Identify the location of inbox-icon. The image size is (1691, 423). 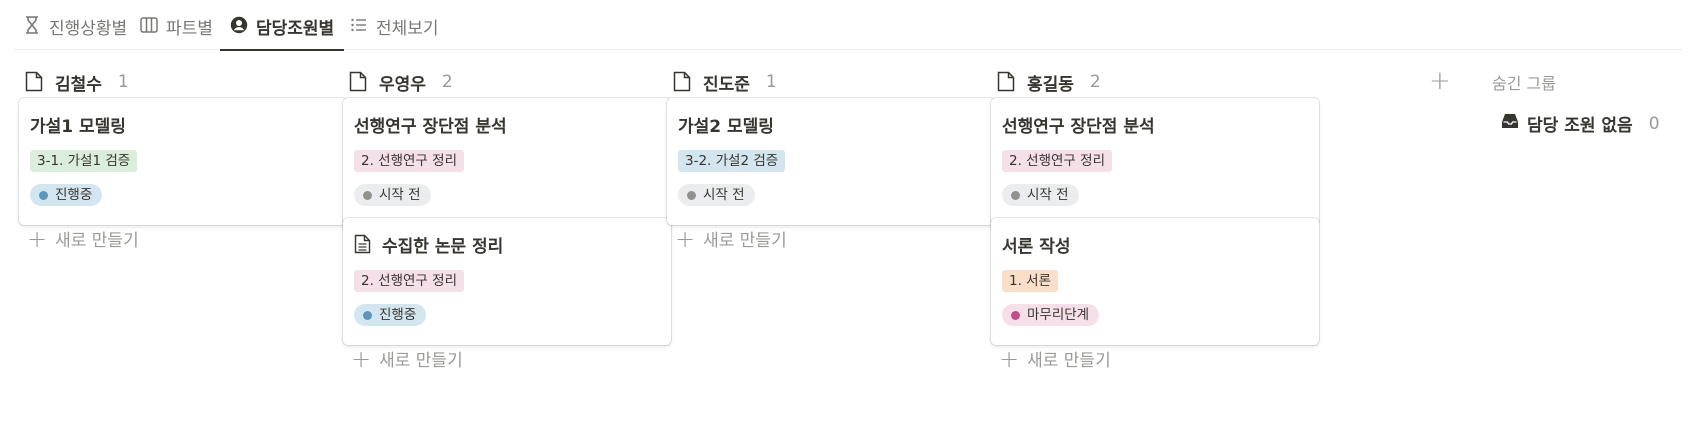
(1510, 123).